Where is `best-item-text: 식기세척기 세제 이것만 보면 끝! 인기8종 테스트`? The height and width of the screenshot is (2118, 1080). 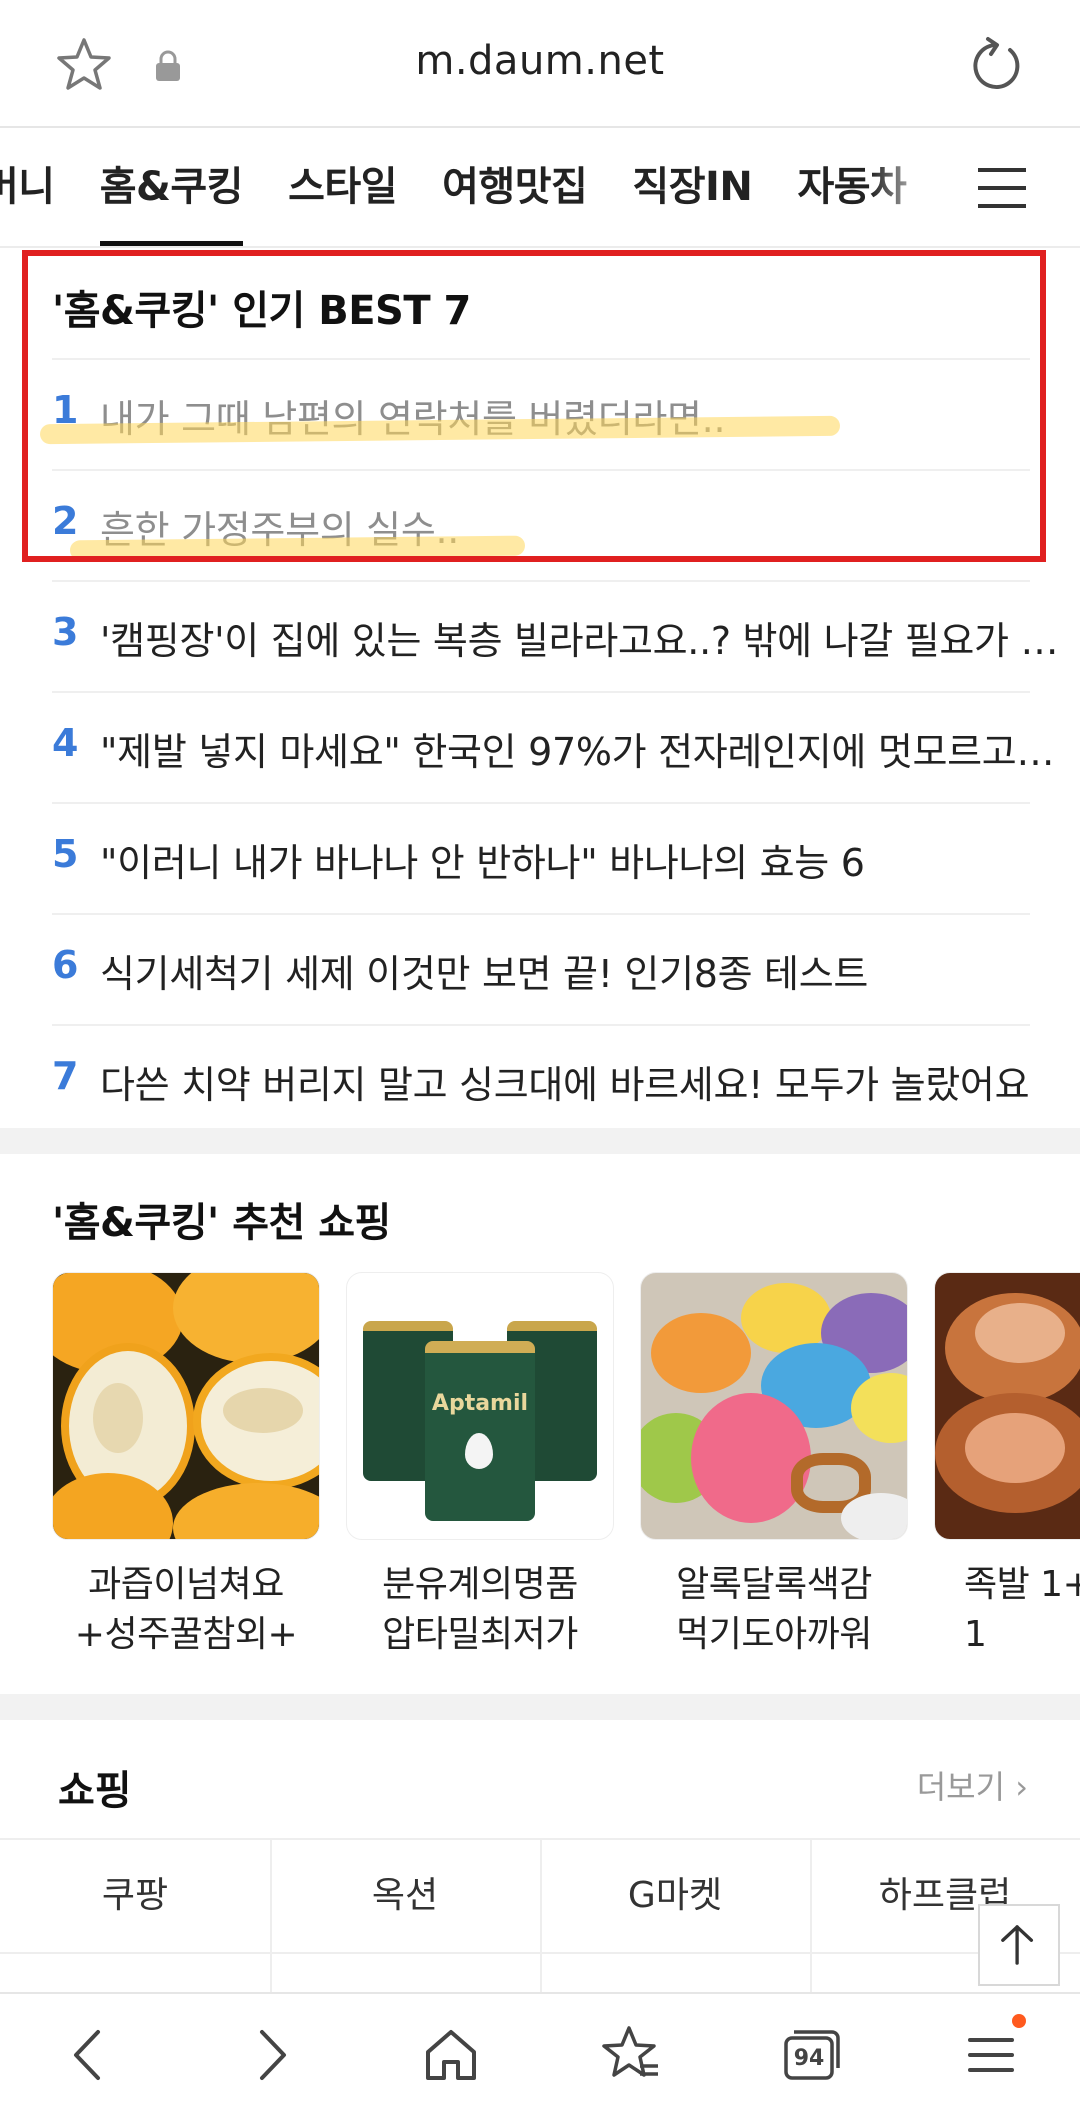
best-item-text: 식기세척기 세제 이것만 보면 끝! 인기8종 테스트 is located at coordinates (580, 970).